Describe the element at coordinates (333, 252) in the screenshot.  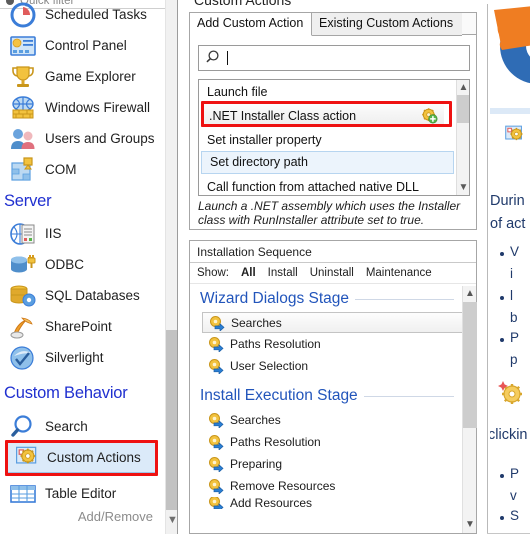
I see `installation-sequence-header: Installation Sequence` at that location.